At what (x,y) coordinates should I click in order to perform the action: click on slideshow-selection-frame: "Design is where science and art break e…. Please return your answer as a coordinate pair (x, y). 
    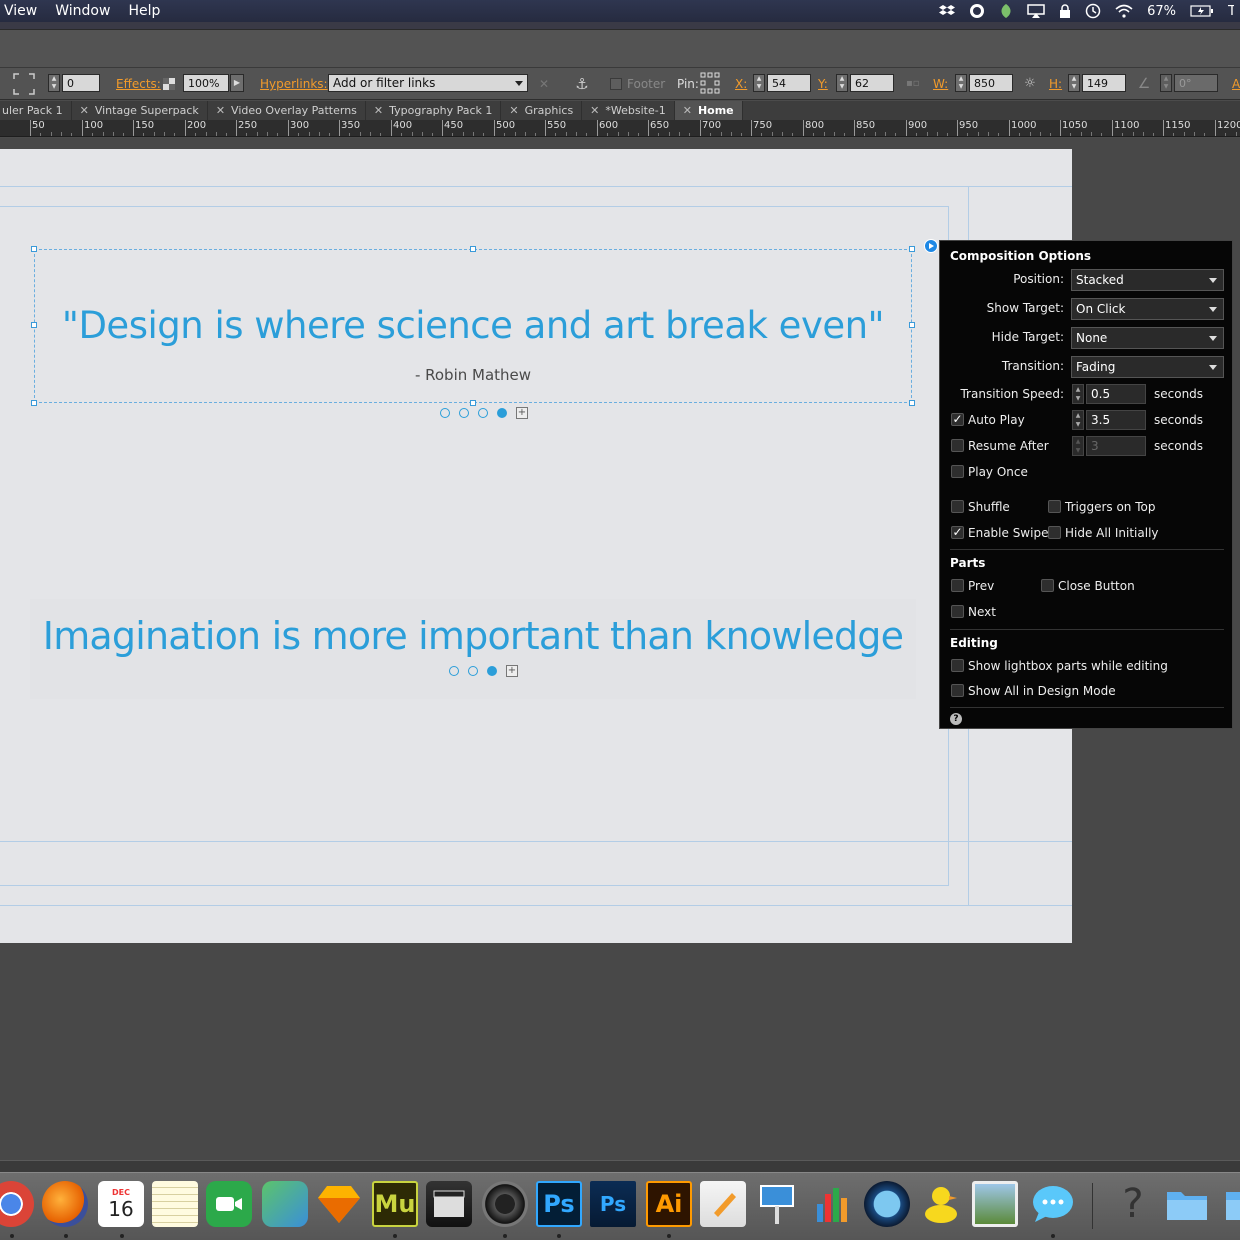
    Looking at the image, I should click on (473, 326).